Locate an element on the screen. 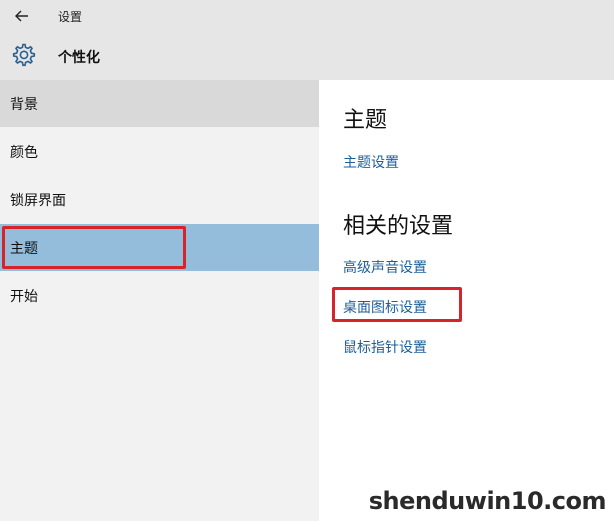  sidebar-item-label: 颜色 is located at coordinates (24, 152).